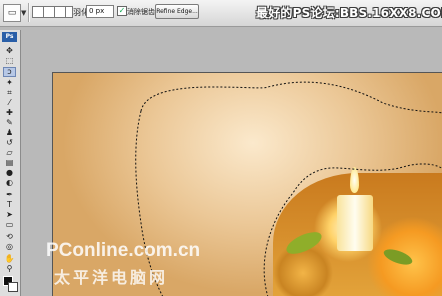  Describe the element at coordinates (9, 173) in the screenshot. I see `blur-tool-icon: ●` at that location.